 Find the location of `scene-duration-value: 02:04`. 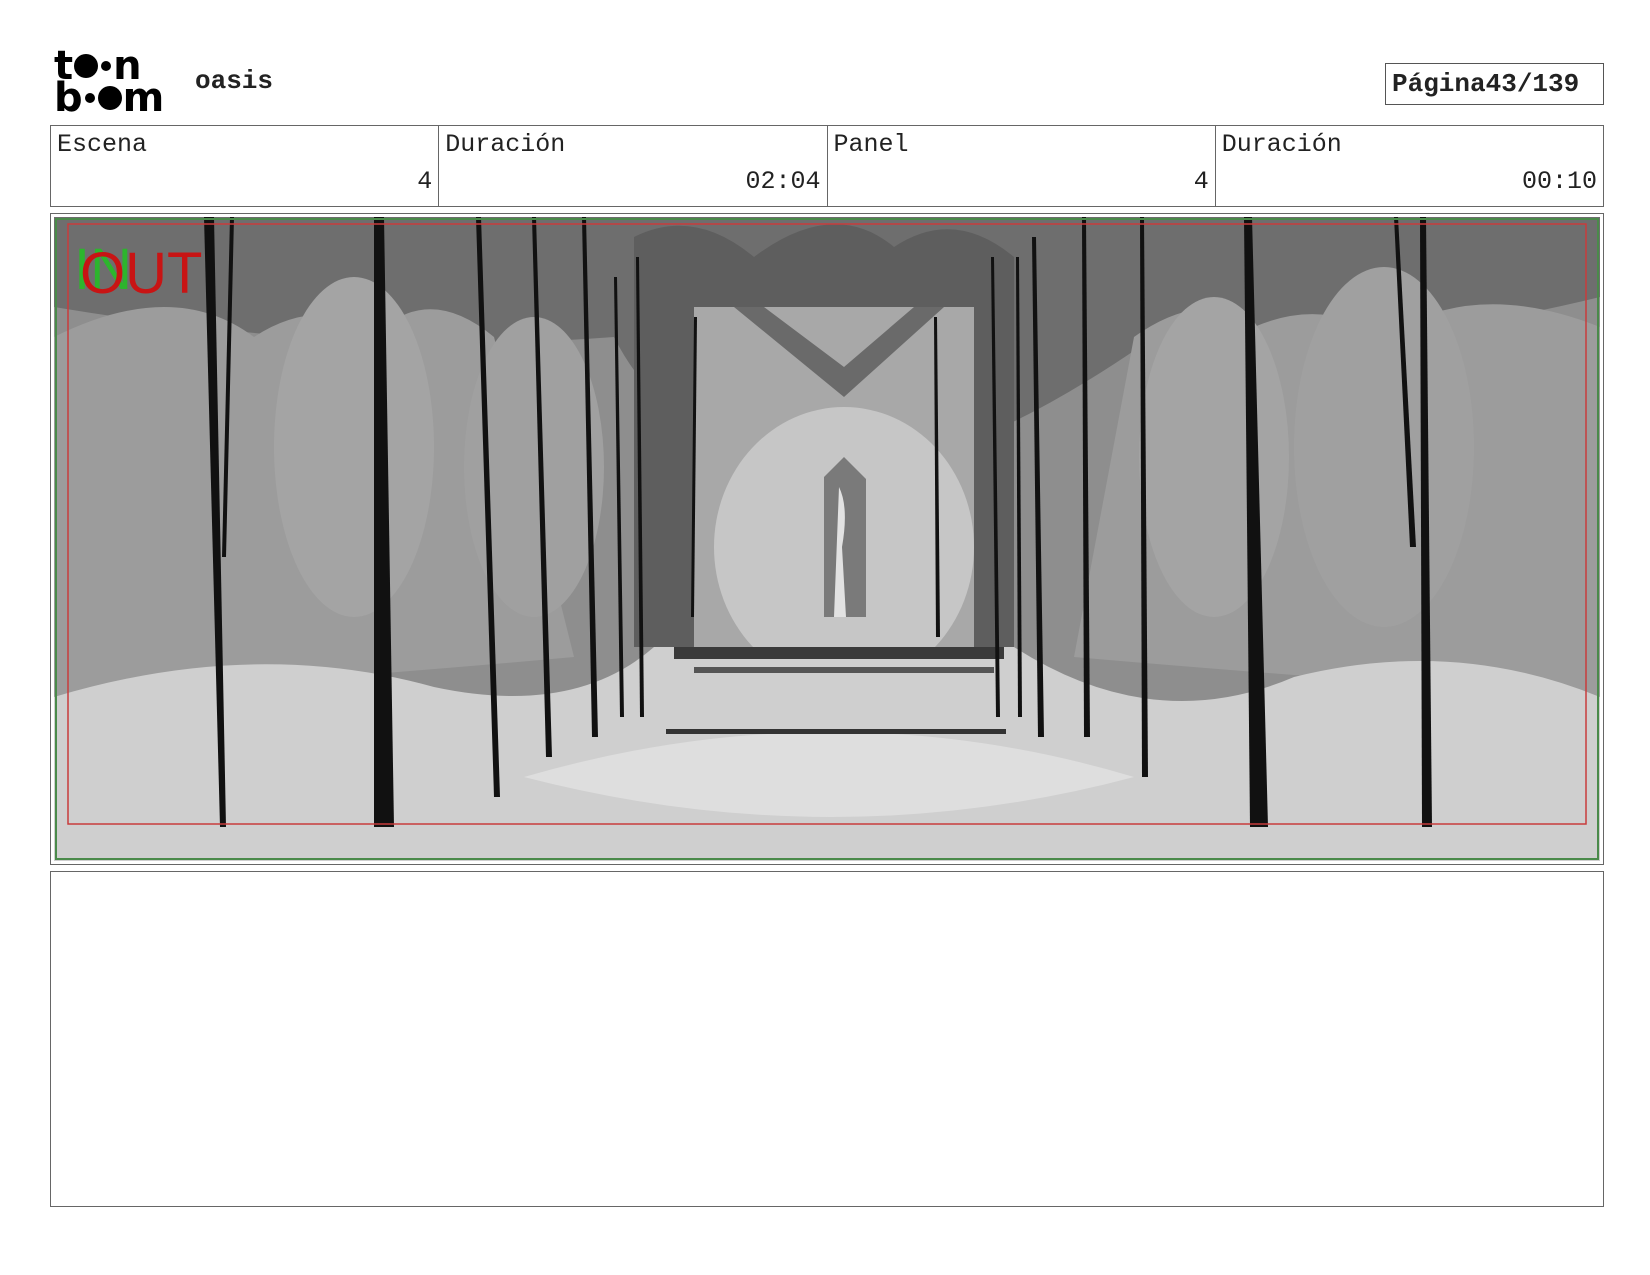

scene-duration-value: 02:04 is located at coordinates (783, 181).